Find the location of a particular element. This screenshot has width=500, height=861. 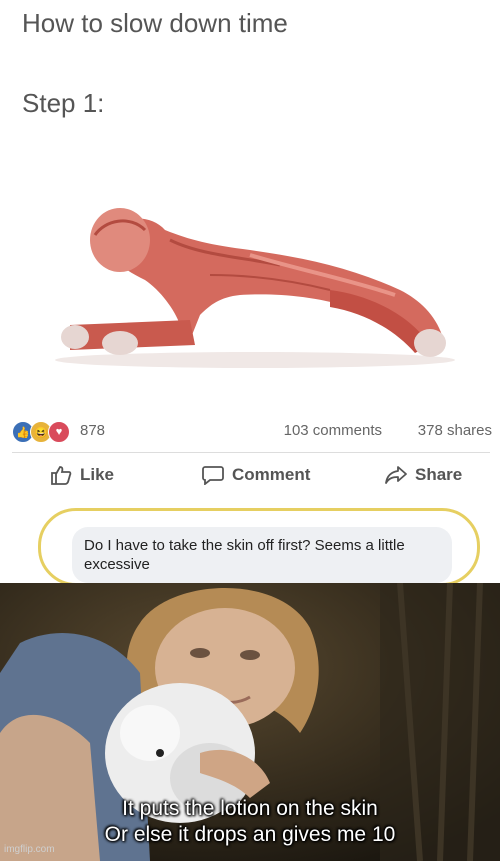

comments-count: 103 comments is located at coordinates (333, 430).